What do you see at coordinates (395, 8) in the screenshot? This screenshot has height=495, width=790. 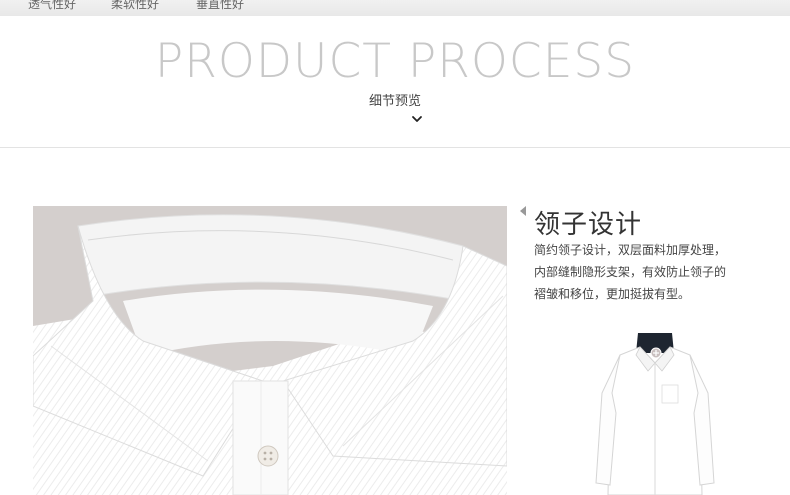 I see `top-feature-strip: 透气性好 柔软性好 垂直性好` at bounding box center [395, 8].